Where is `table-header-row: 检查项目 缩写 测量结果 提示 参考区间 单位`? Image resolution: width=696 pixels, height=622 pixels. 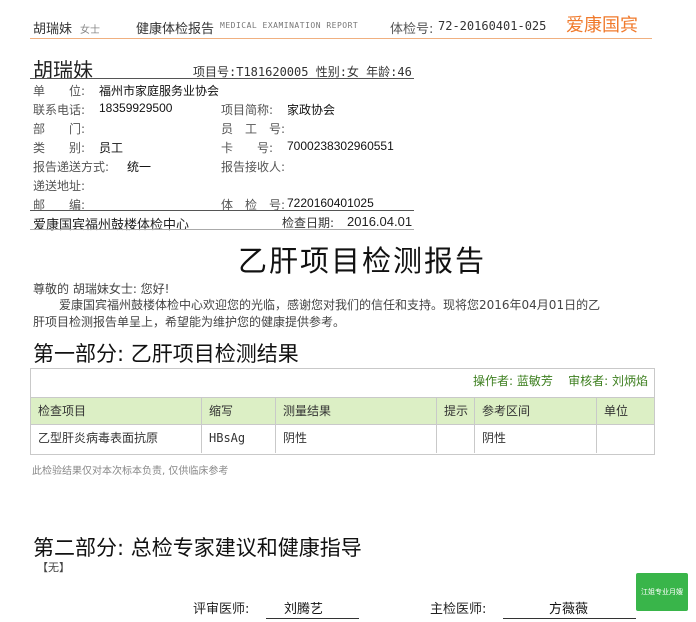 table-header-row: 检查项目 缩写 测量结果 提示 参考区间 单位 is located at coordinates (342, 411).